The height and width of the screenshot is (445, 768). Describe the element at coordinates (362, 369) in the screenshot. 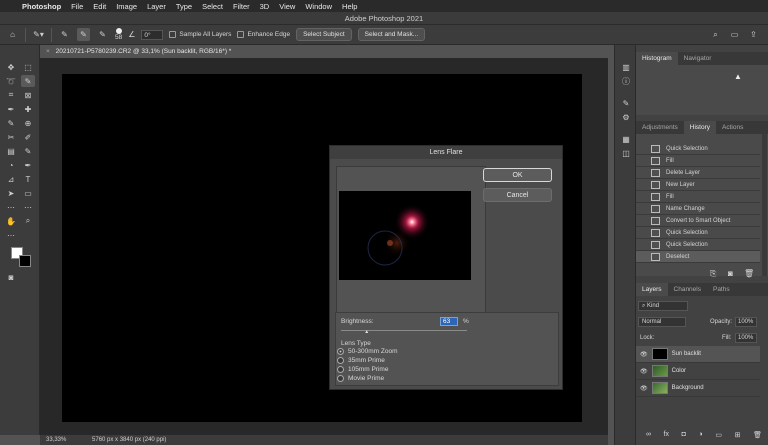

I see `lens-105mm-radio: 105mm Prime` at that location.